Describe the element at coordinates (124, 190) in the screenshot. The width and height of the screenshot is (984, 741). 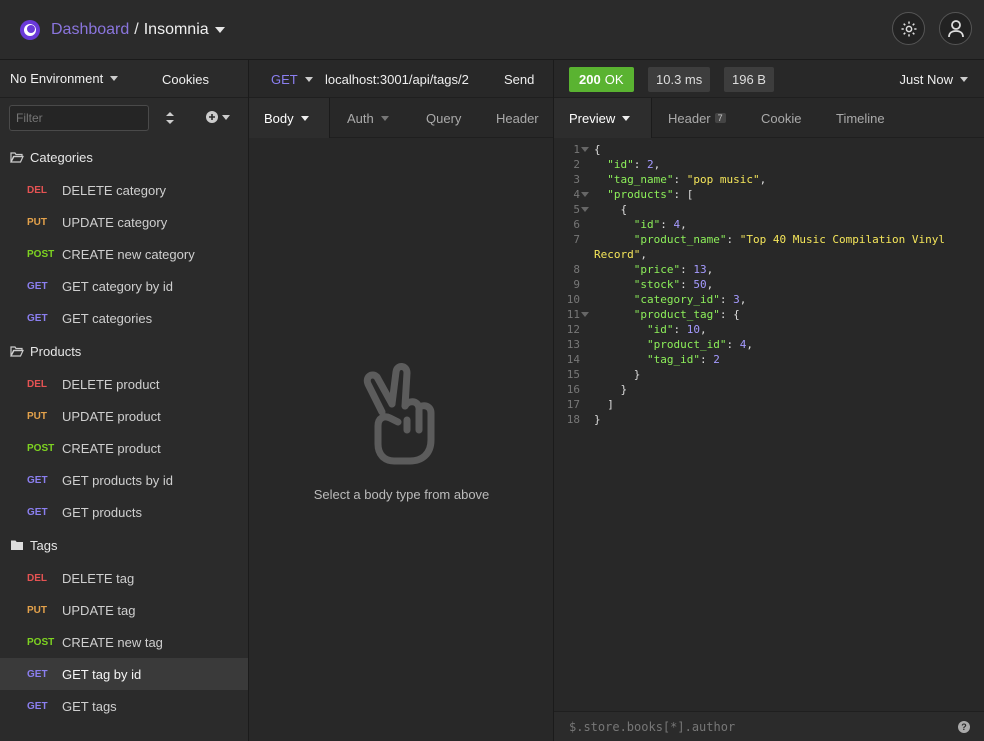
I see `request-item: DEL DELETE category` at that location.